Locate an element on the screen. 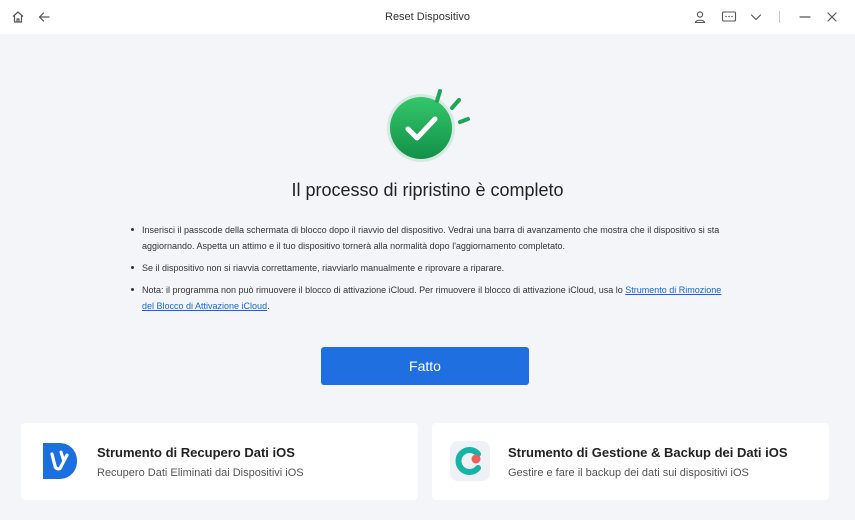 The width and height of the screenshot is (855, 520). menu-dropdown-button is located at coordinates (756, 17).